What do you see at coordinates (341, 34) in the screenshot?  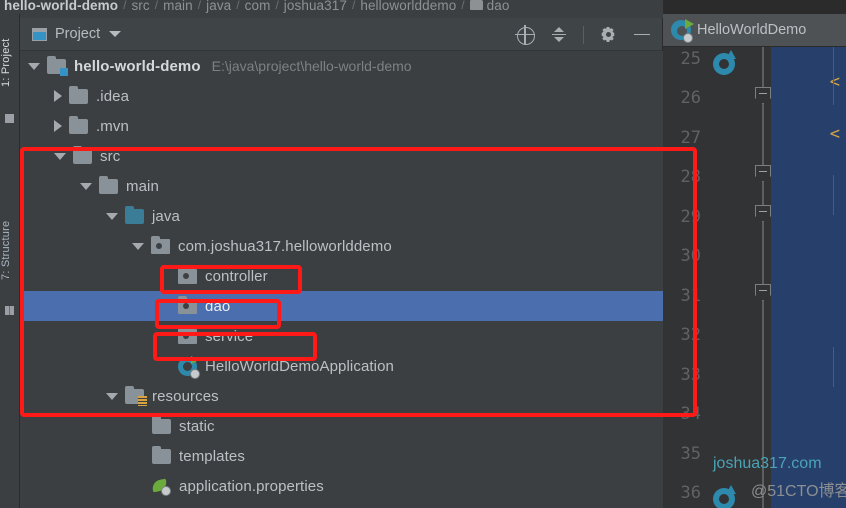 I see `project-panel-header: Project` at bounding box center [341, 34].